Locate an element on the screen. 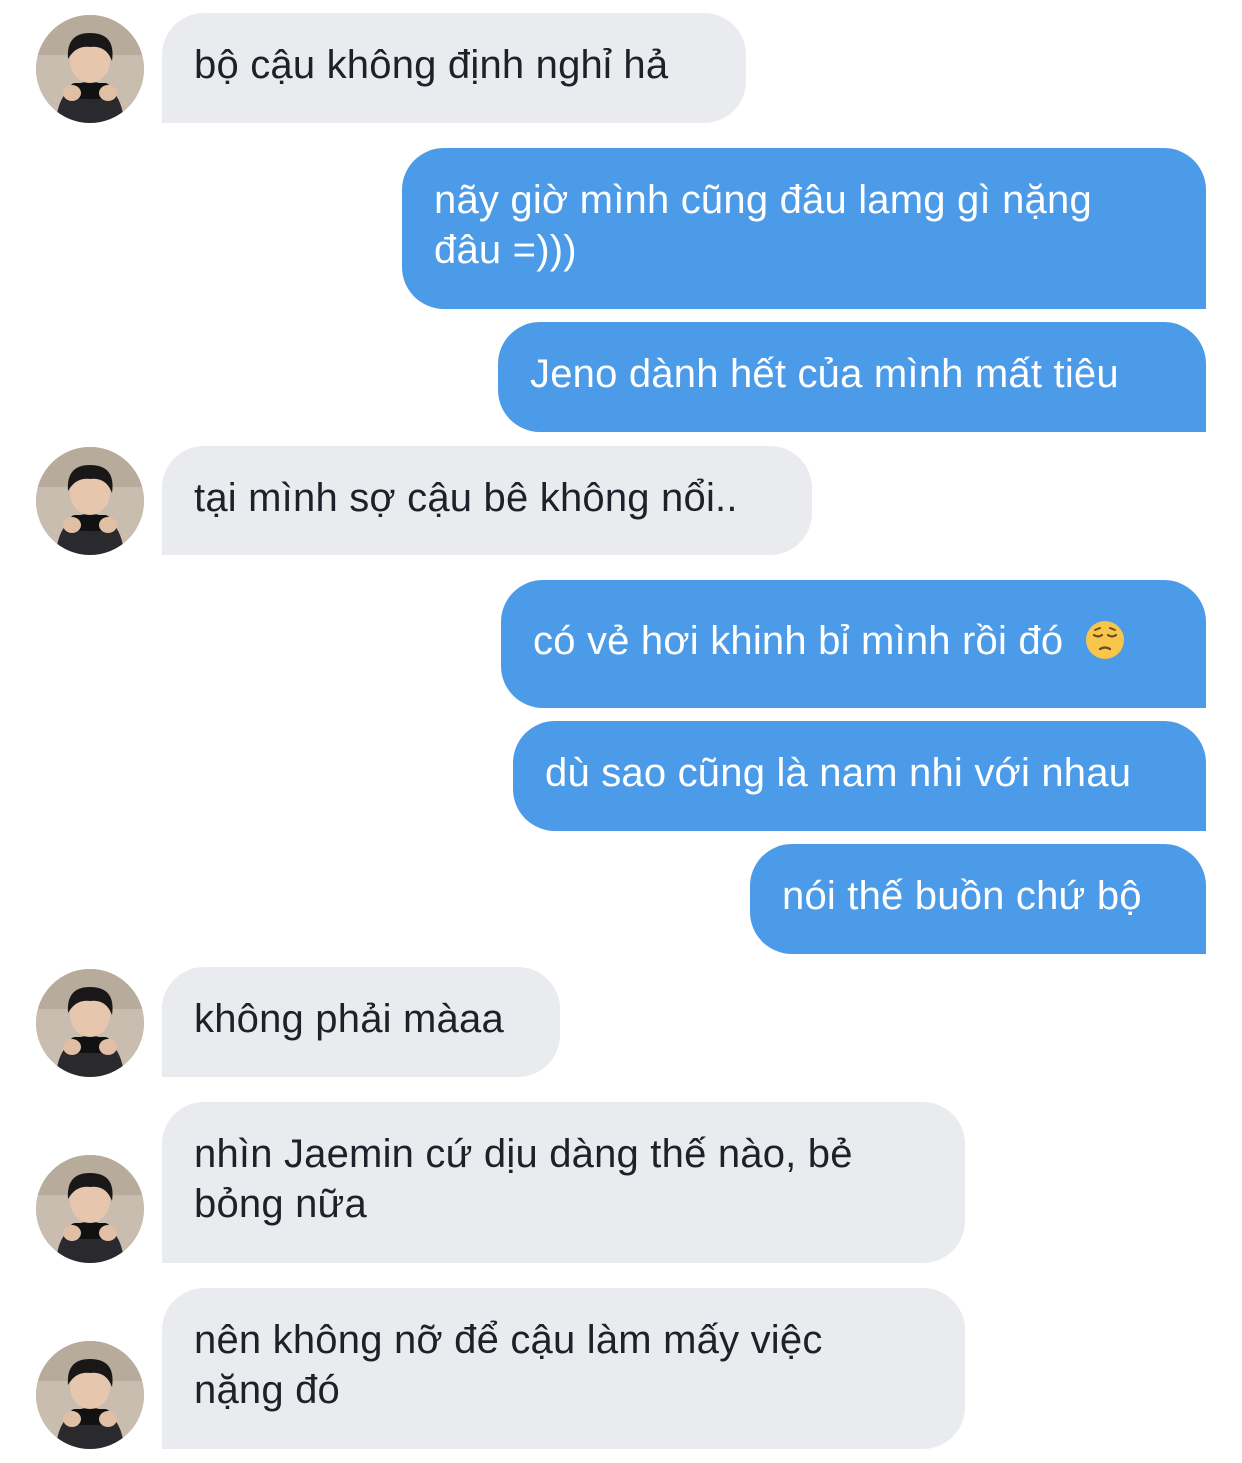 The image size is (1242, 1463). message-text: nói thế buồn chứ bộ is located at coordinates (962, 896).